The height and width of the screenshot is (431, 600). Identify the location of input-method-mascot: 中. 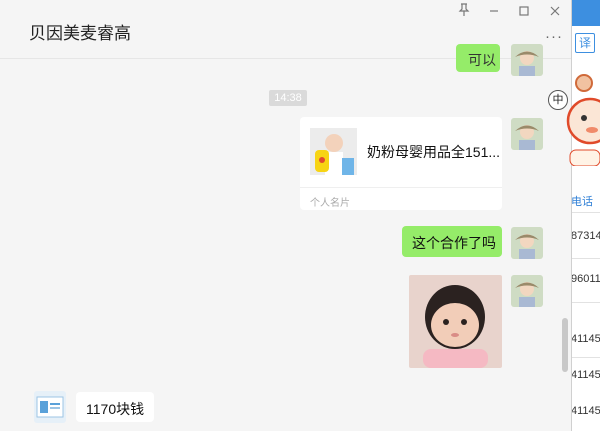
(570, 116).